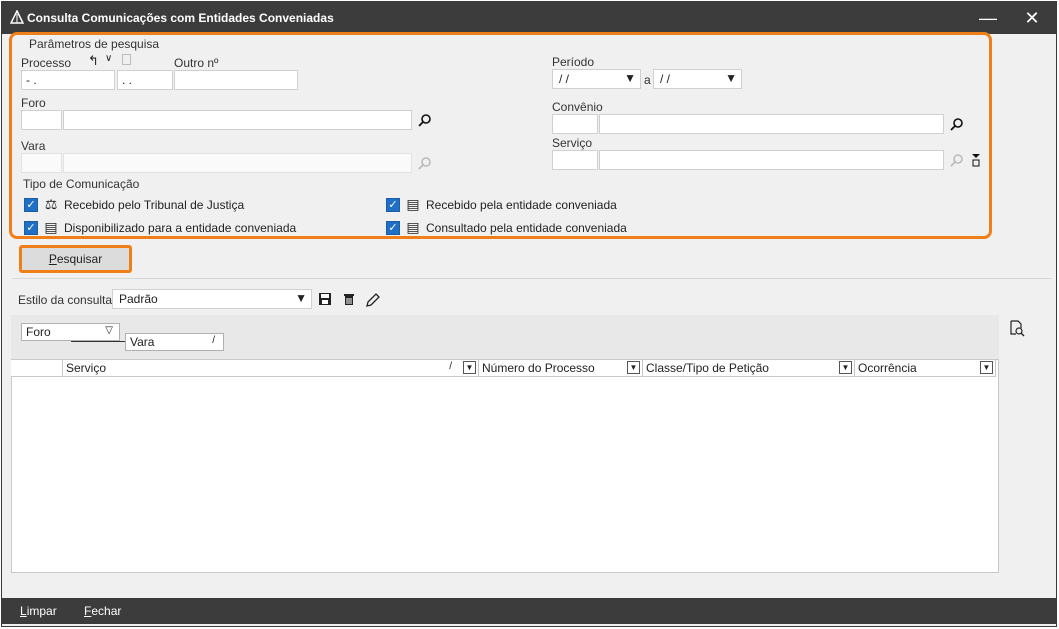 The width and height of the screenshot is (1059, 629). Describe the element at coordinates (33, 146) in the screenshot. I see `vara-label: Vara` at that location.